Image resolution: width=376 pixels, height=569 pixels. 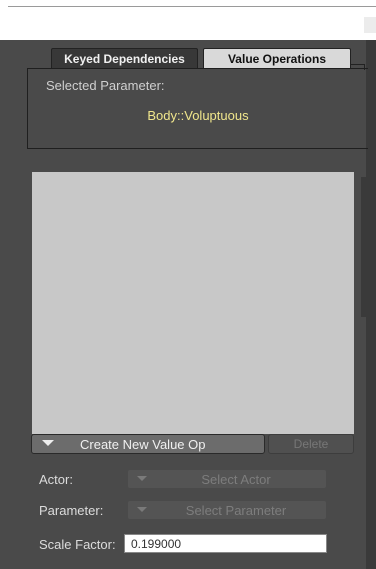 I want to click on top-divider, so click(x=192, y=6).